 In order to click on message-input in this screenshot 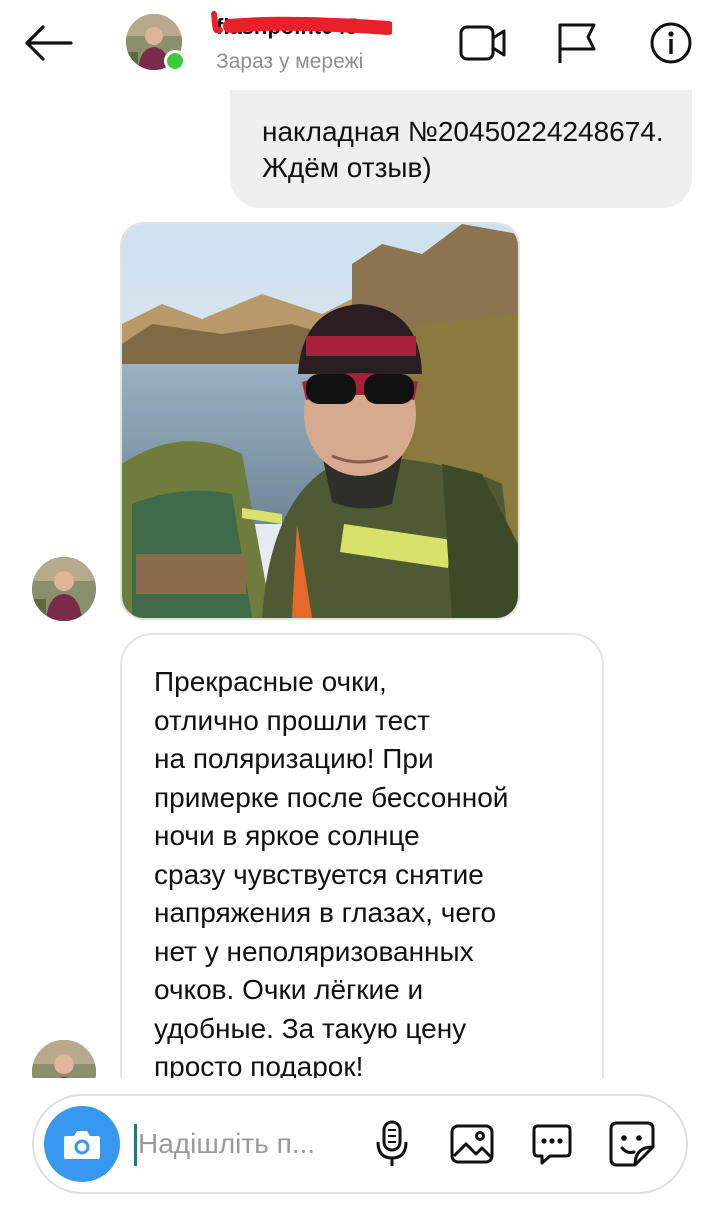, I will do `click(238, 1144)`.